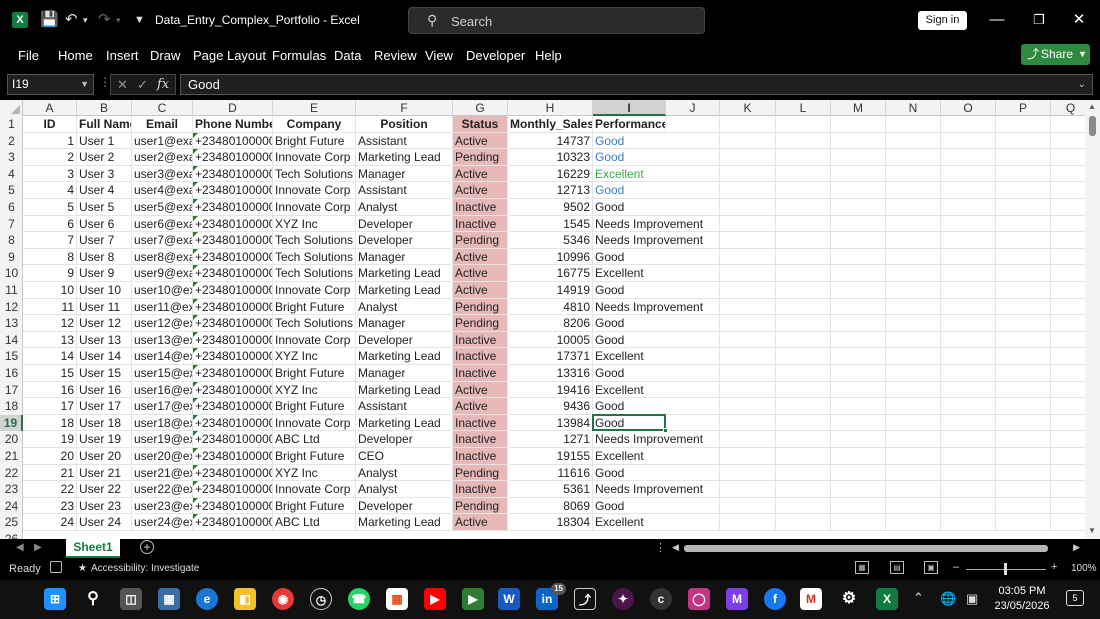 The image size is (1100, 619). I want to click on undo-icon: ↶, so click(71, 20).